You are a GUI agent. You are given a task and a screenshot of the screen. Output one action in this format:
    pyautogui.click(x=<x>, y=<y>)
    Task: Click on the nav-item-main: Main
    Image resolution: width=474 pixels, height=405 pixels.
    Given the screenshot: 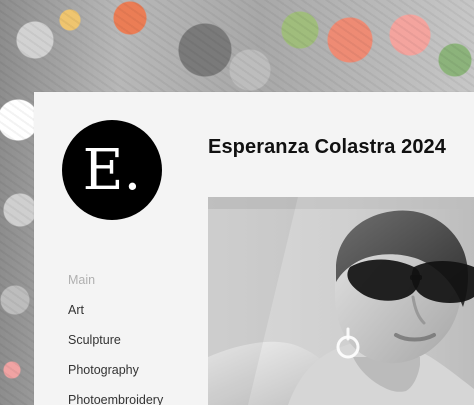 What is the action you would take?
    pyautogui.click(x=115, y=285)
    